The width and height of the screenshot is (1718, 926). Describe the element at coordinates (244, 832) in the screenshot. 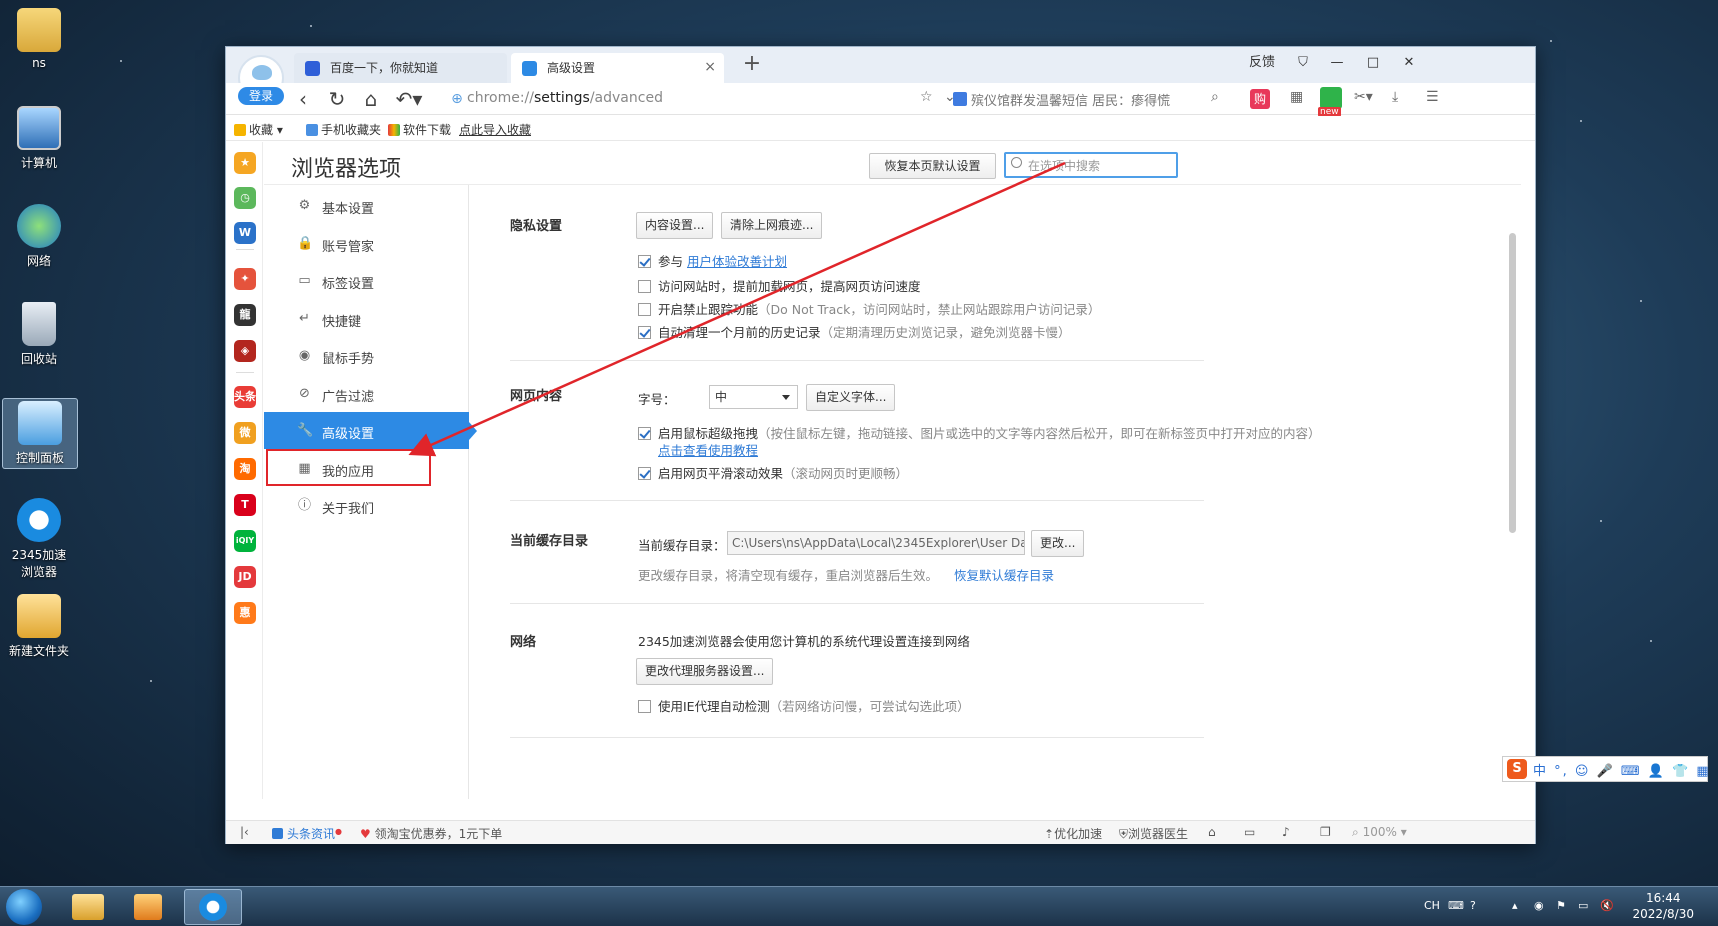

I see `collapse-sidebar-icon: |‹` at that location.